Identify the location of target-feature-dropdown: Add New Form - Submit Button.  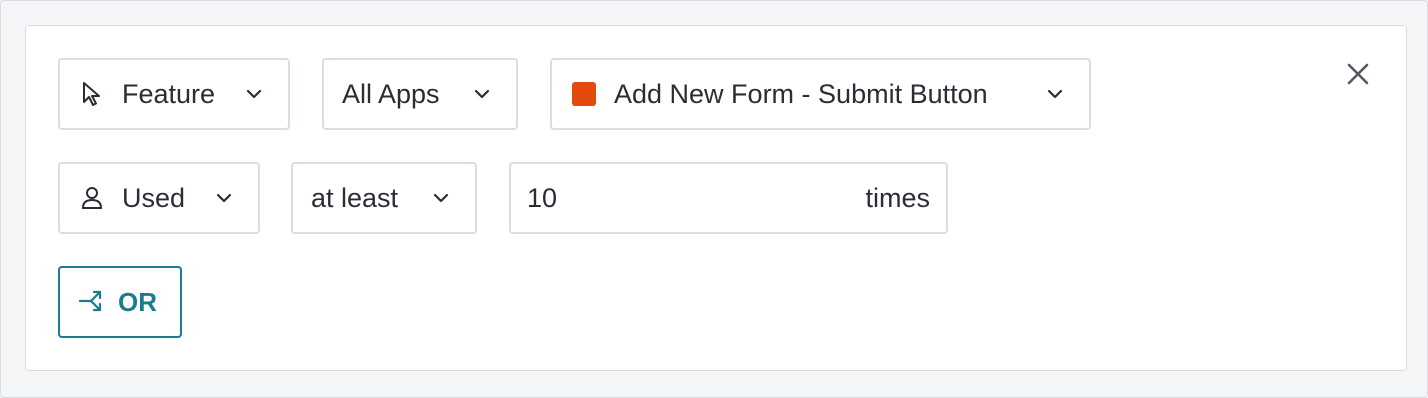
(820, 94).